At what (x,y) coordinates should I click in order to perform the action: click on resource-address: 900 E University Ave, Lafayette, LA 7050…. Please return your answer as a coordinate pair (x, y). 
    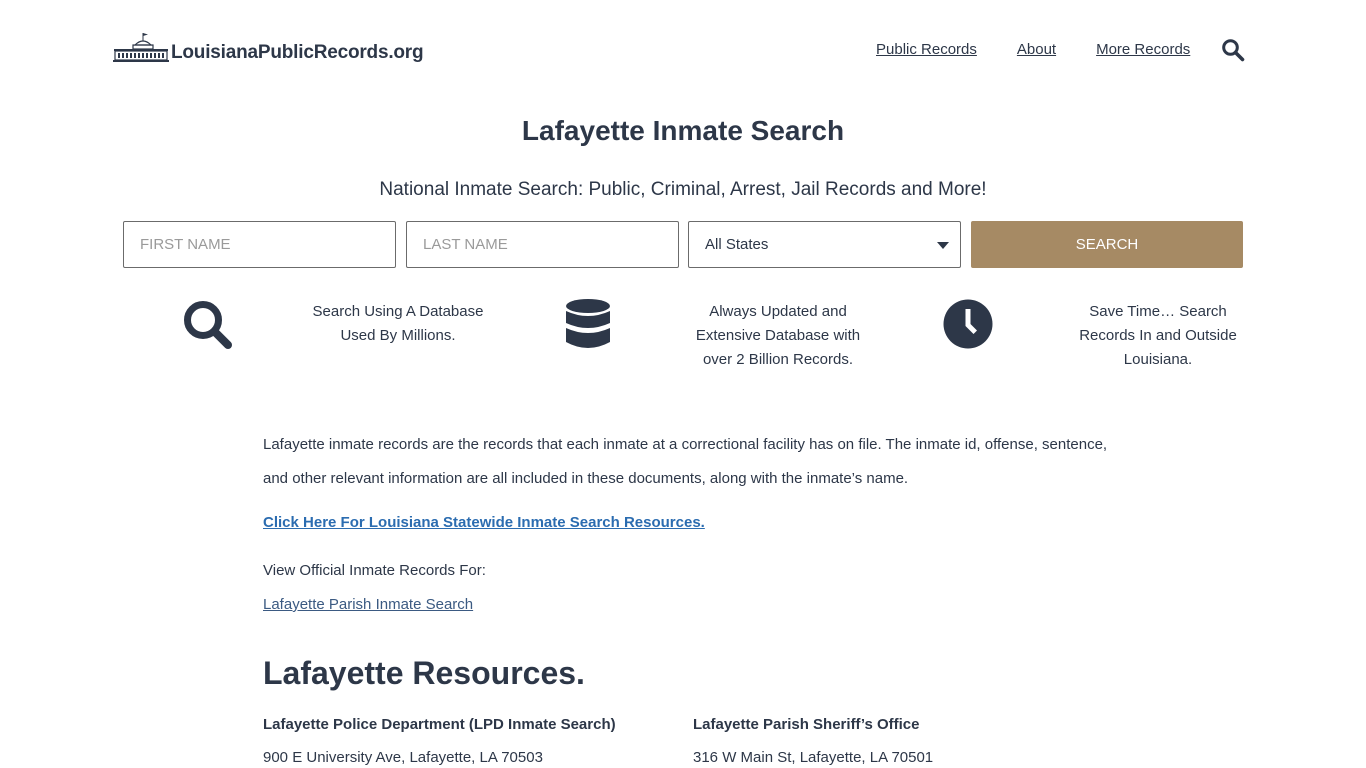
    Looking at the image, I should click on (403, 757).